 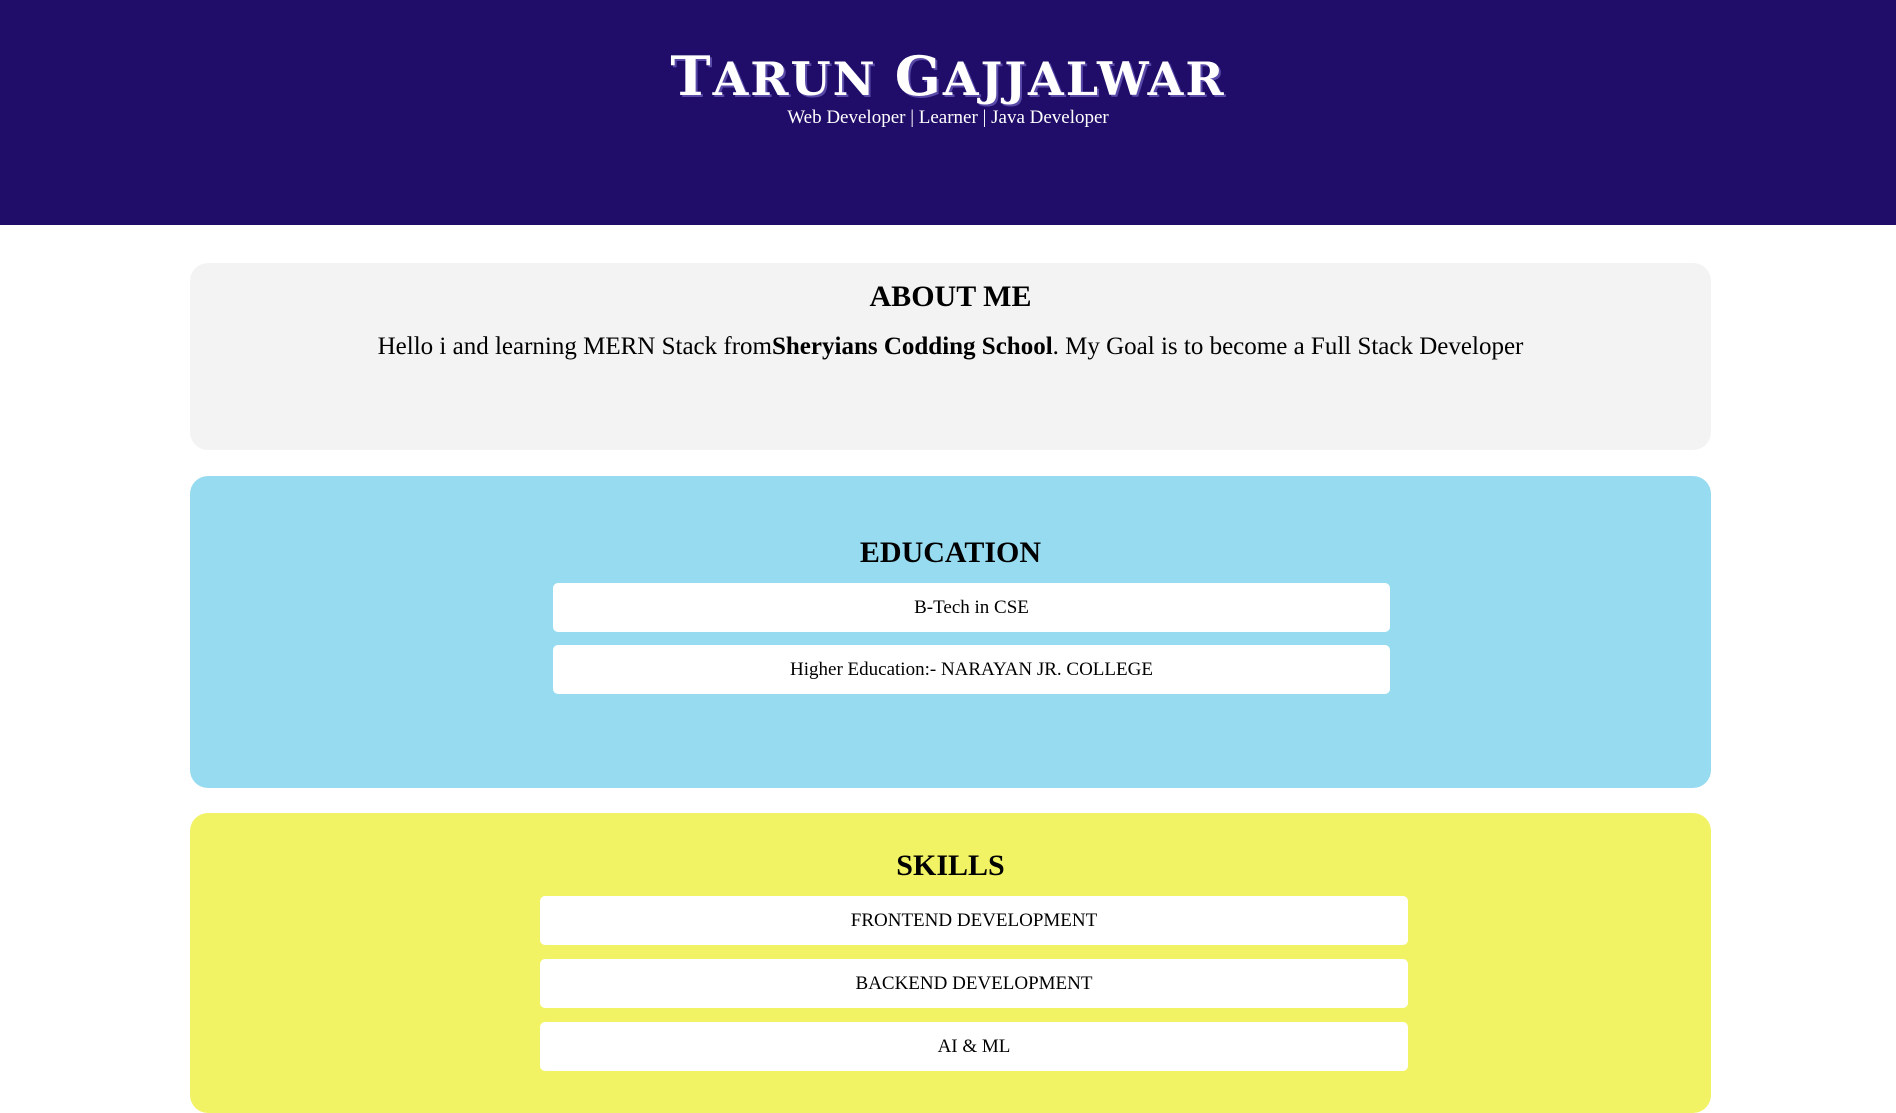 What do you see at coordinates (950, 296) in the screenshot?
I see `about-title: ABOUT ME` at bounding box center [950, 296].